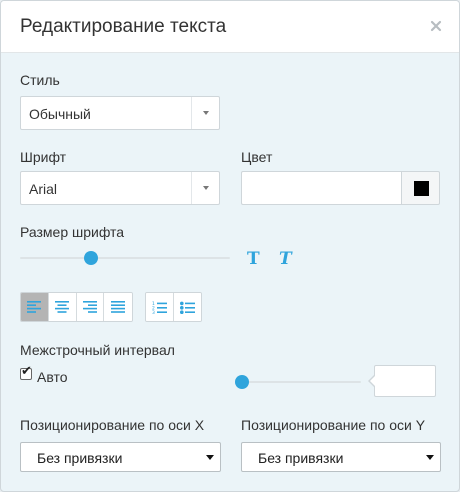  Describe the element at coordinates (242, 382) in the screenshot. I see `line-spacing-slider-thumb` at that location.